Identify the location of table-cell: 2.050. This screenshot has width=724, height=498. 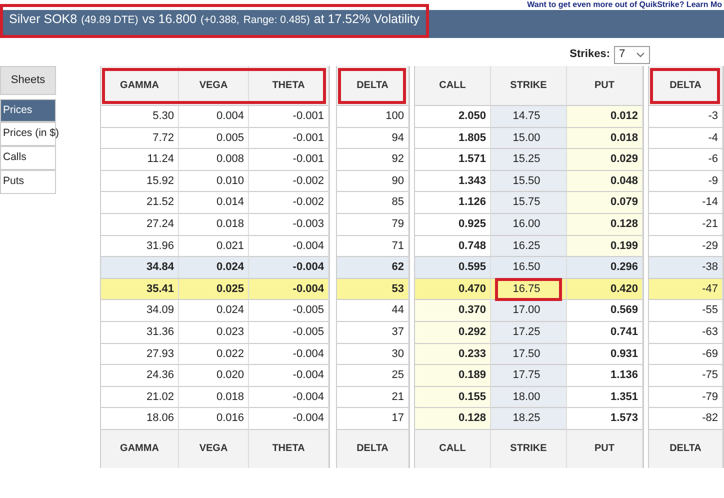
(453, 117).